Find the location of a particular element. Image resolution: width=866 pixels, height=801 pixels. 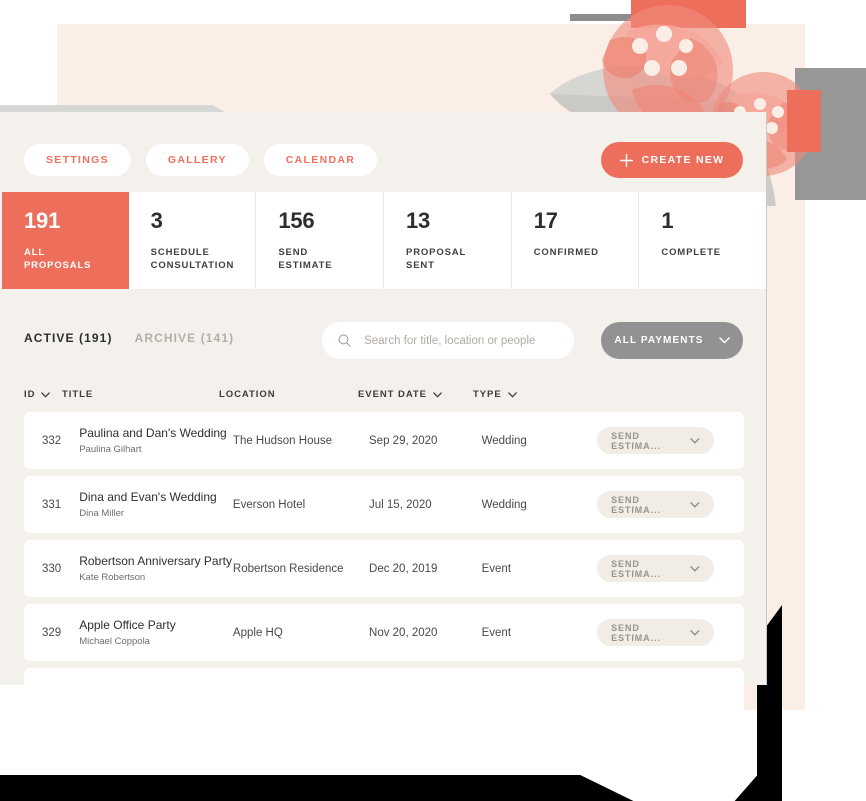

stat-card-schedule-consultation: 3 SCHEDULE CONSULTATION is located at coordinates (193, 240).